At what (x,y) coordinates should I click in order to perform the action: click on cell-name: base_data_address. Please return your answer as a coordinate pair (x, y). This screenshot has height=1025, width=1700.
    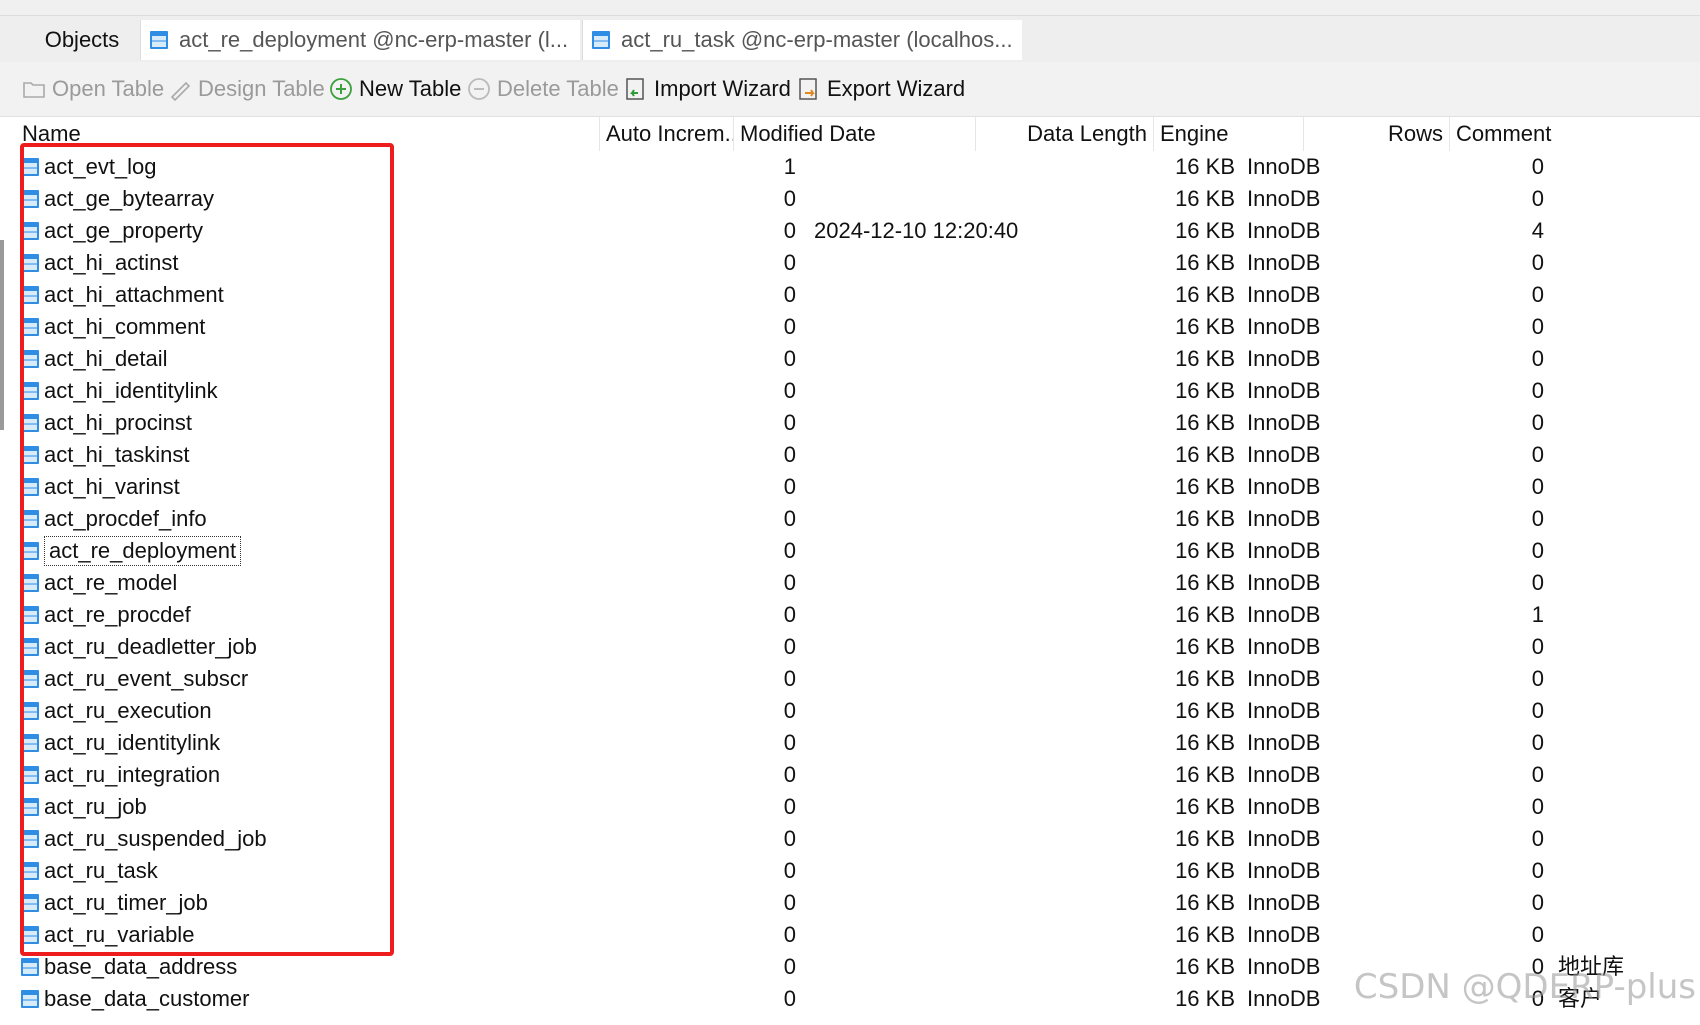
    Looking at the image, I should click on (310, 967).